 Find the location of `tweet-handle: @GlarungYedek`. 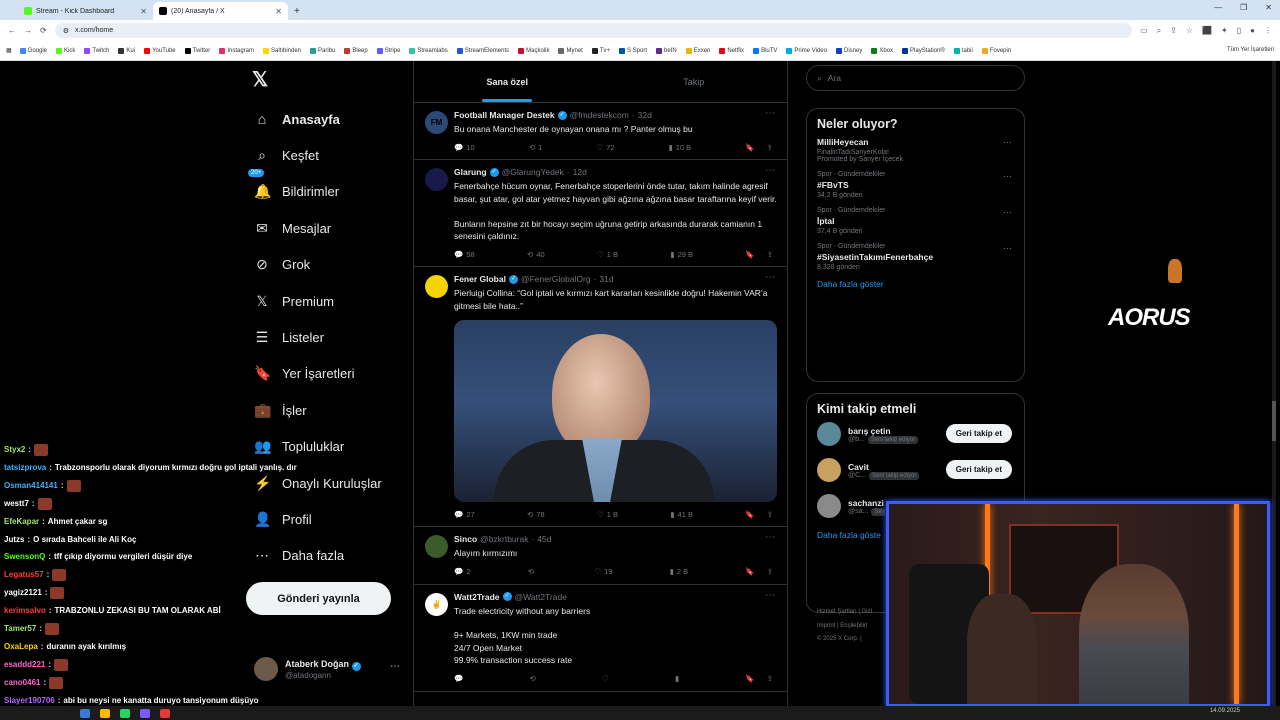

tweet-handle: @GlarungYedek is located at coordinates (533, 172).